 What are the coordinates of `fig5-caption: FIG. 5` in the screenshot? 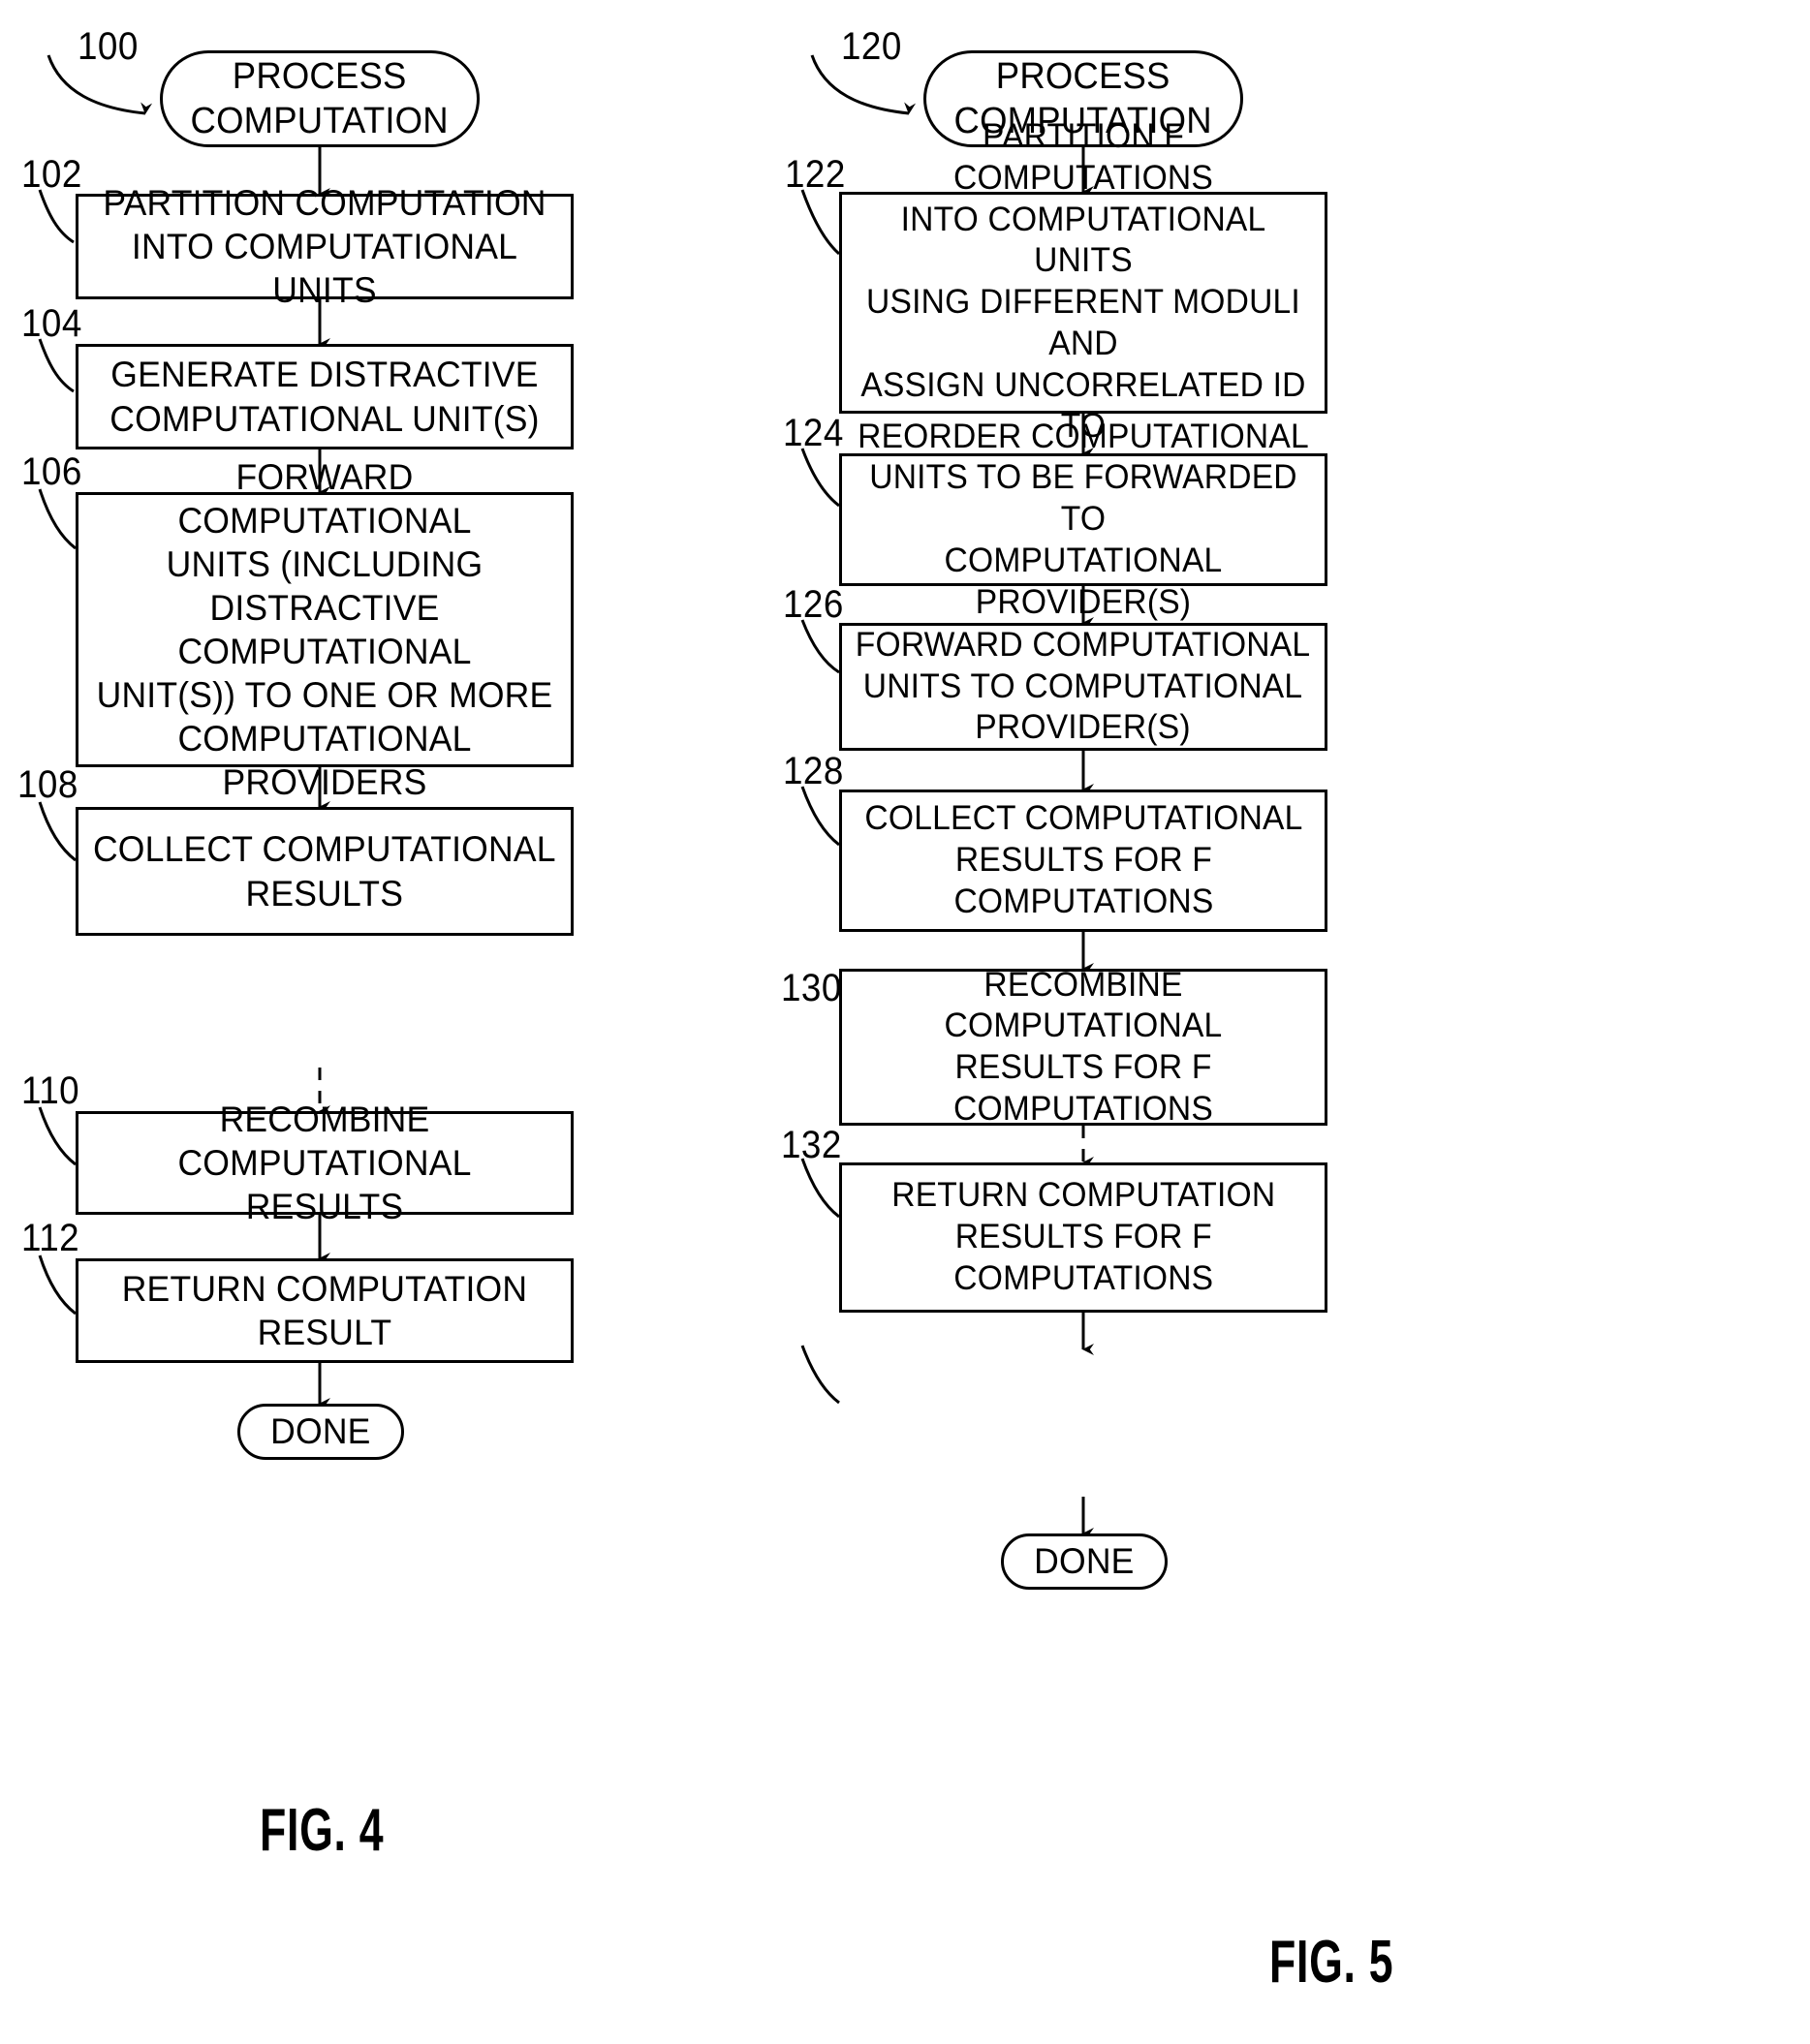 It's located at (1331, 1962).